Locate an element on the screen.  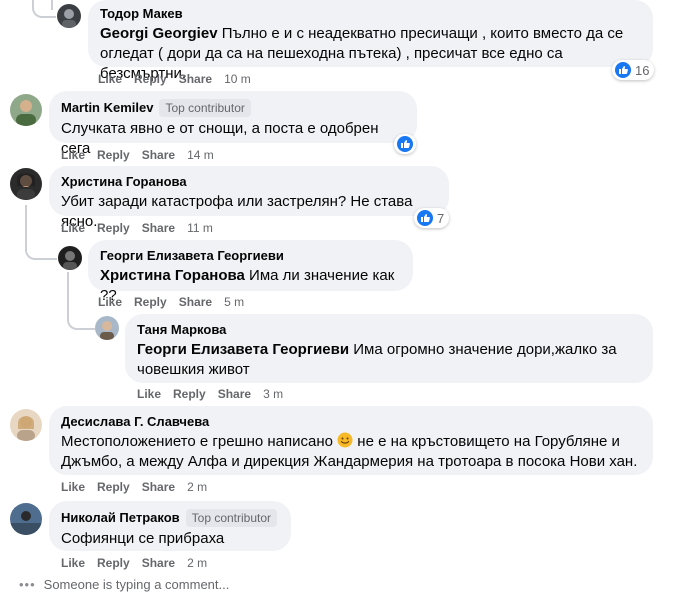
reaction-count is located at coordinates (405, 144).